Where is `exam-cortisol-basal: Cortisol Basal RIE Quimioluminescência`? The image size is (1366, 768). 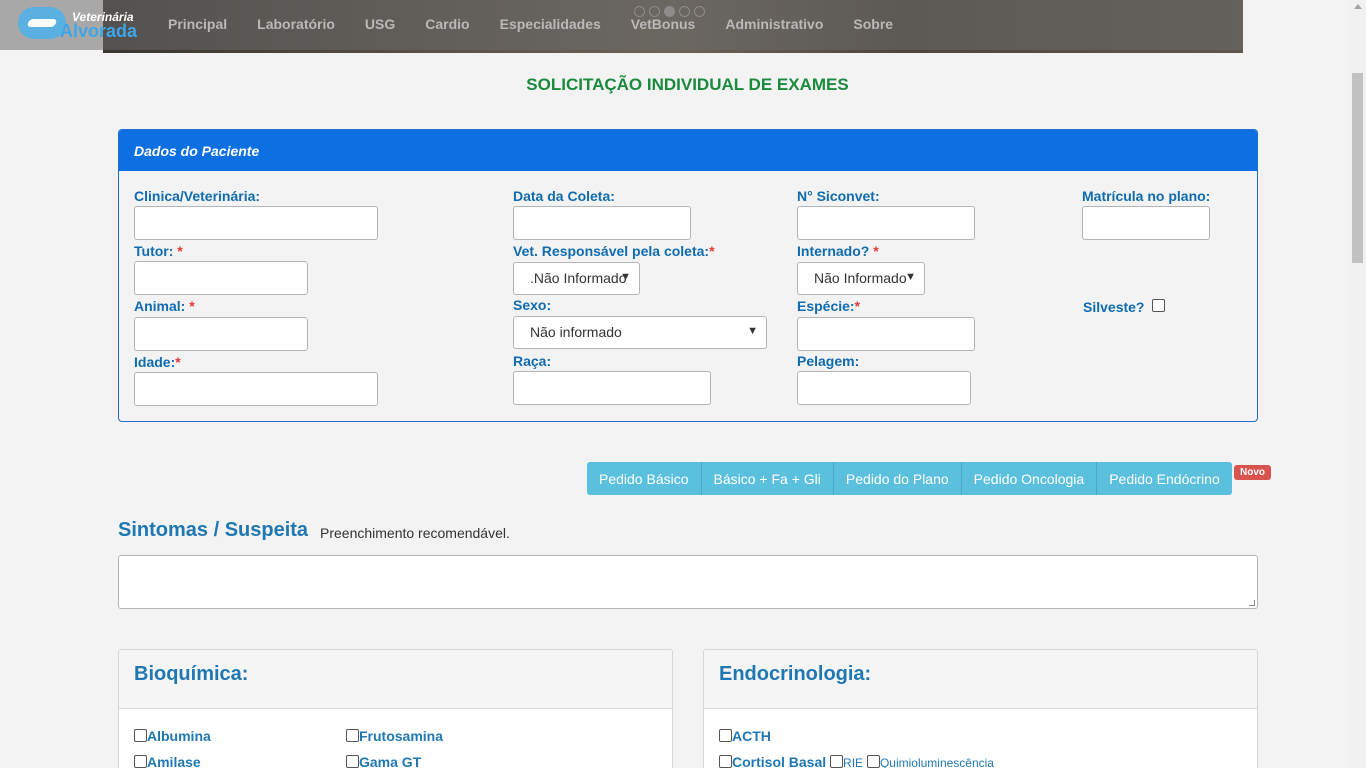 exam-cortisol-basal: Cortisol Basal RIE Quimioluminescência is located at coordinates (856, 761).